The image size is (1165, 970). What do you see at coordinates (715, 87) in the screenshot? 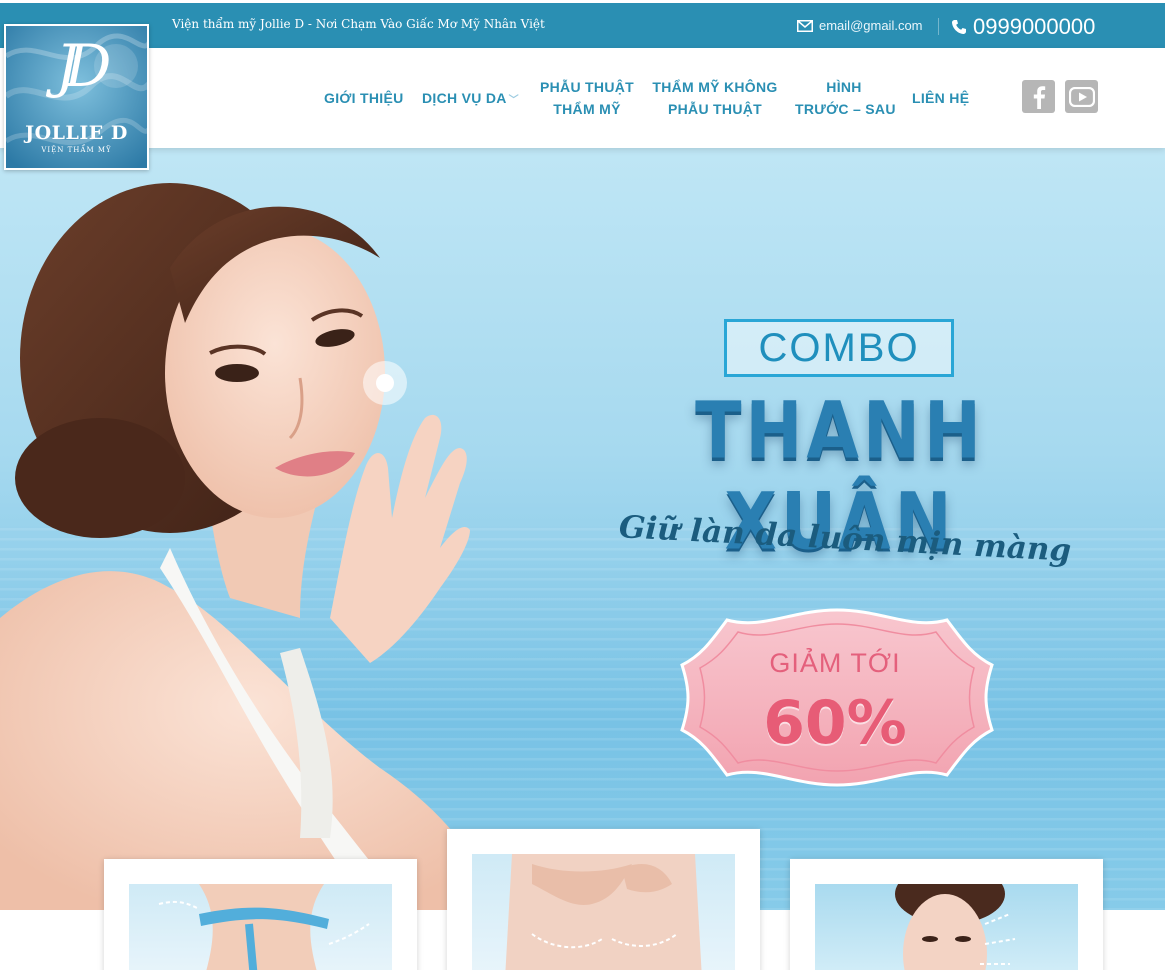
I see `nav-label-line1: THẨM MỸ KHÔNG` at bounding box center [715, 87].